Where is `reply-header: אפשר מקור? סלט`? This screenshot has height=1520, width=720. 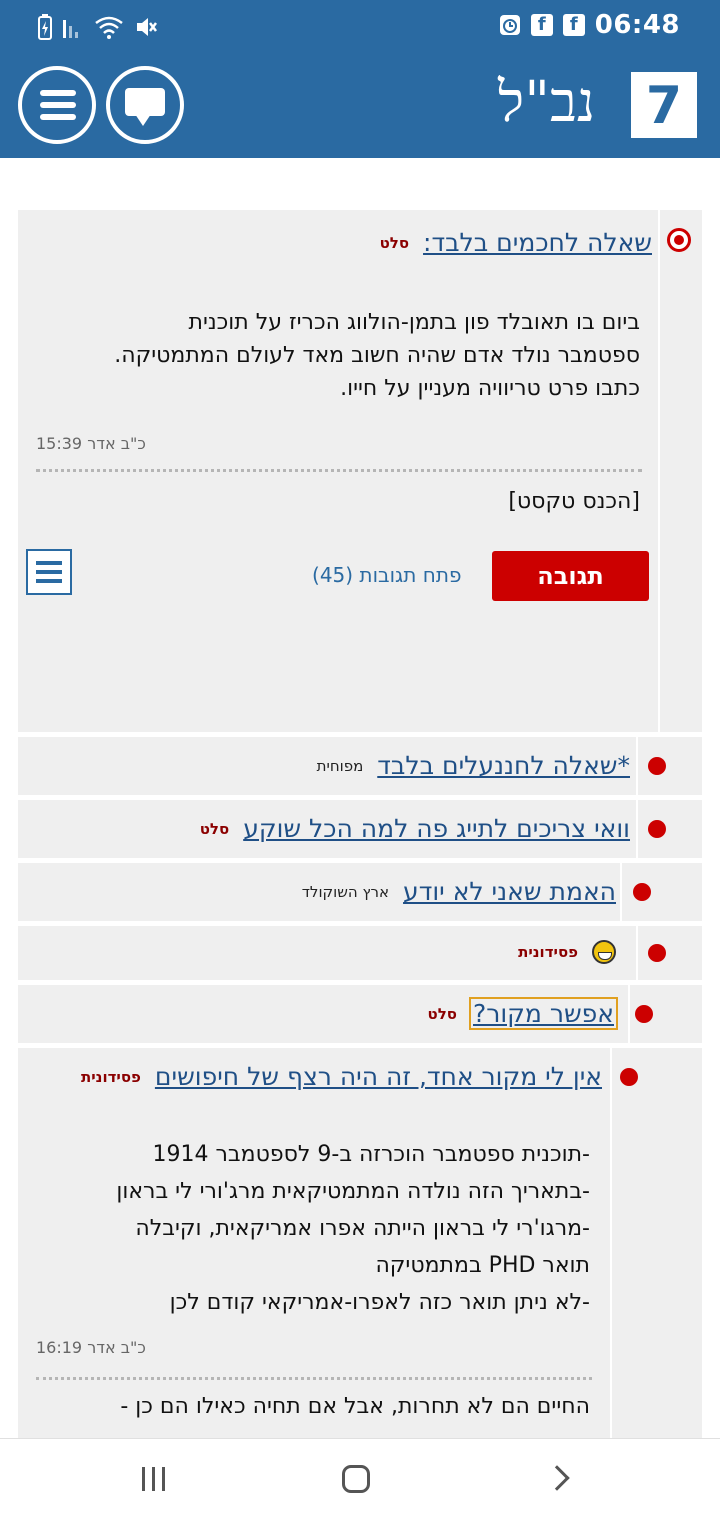
reply-header: אפשר מקור? סלט is located at coordinates (523, 1013).